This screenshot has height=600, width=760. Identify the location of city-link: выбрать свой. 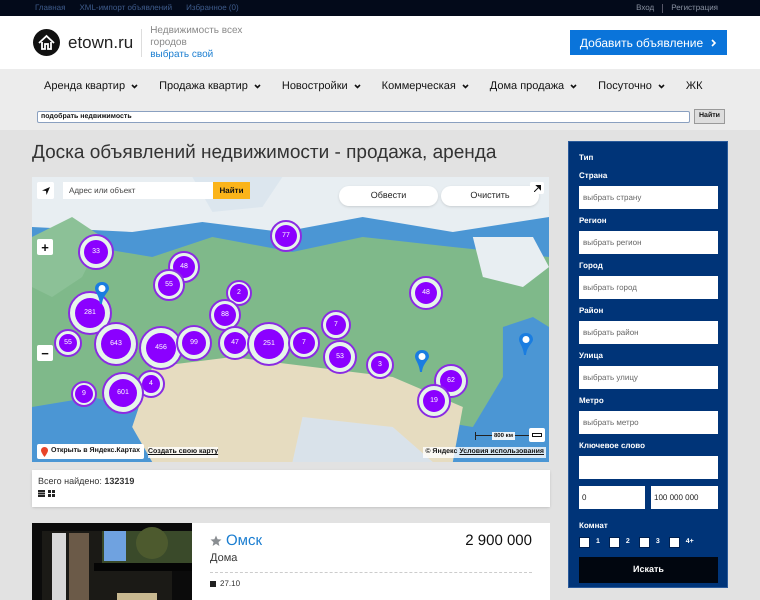
(182, 54).